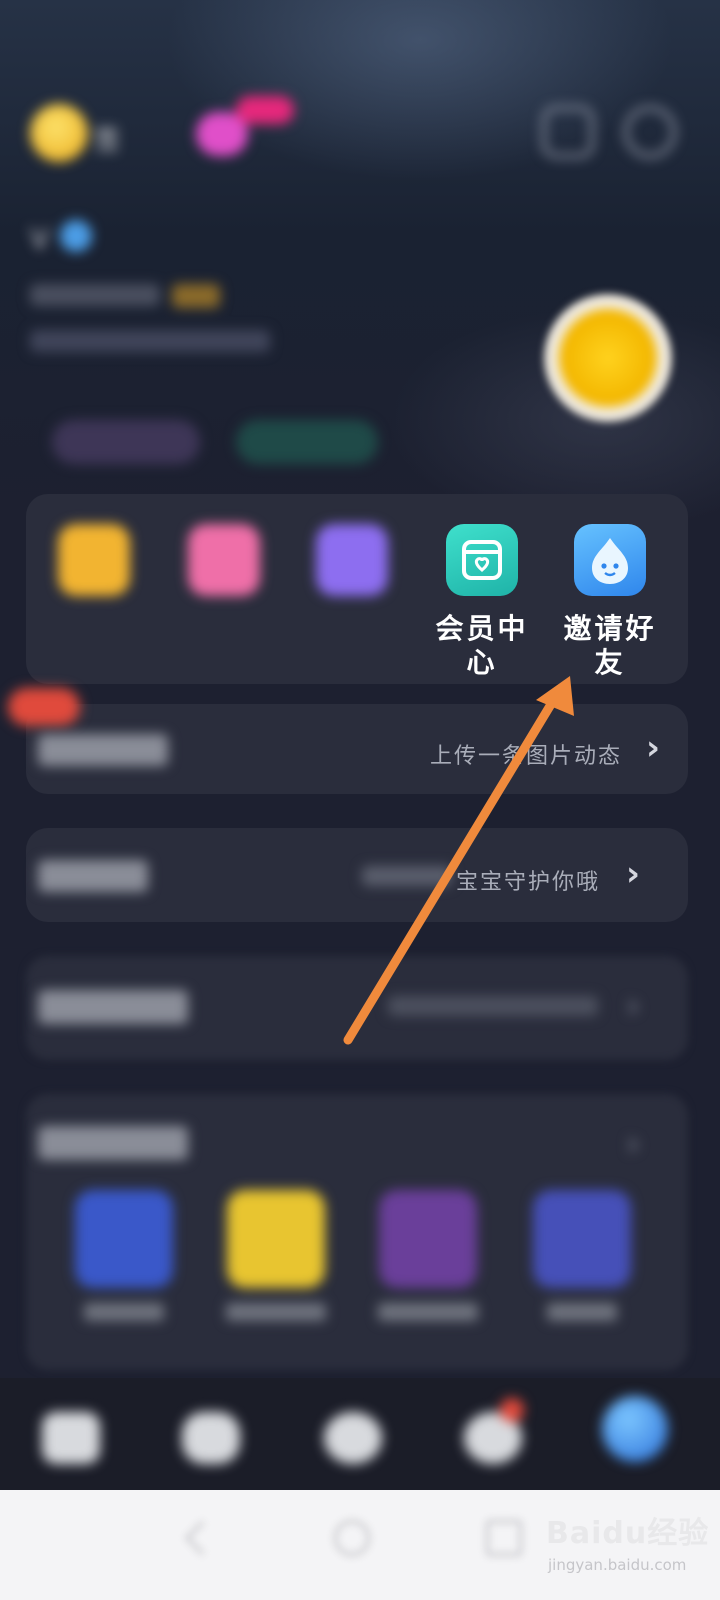 The image size is (720, 1600). What do you see at coordinates (458, 860) in the screenshot?
I see `annotation-arrow` at bounding box center [458, 860].